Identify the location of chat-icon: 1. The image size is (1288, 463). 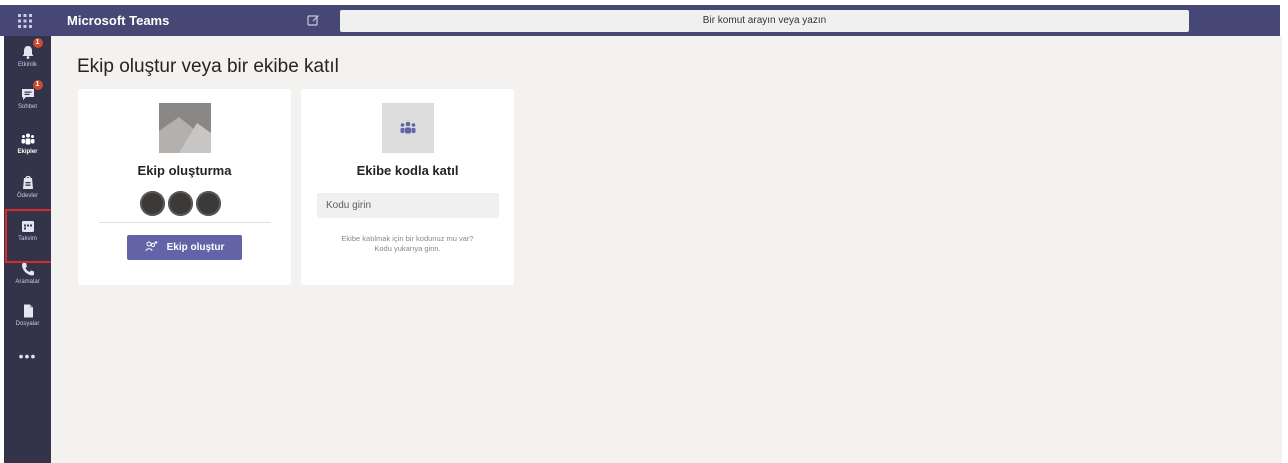
(31, 91).